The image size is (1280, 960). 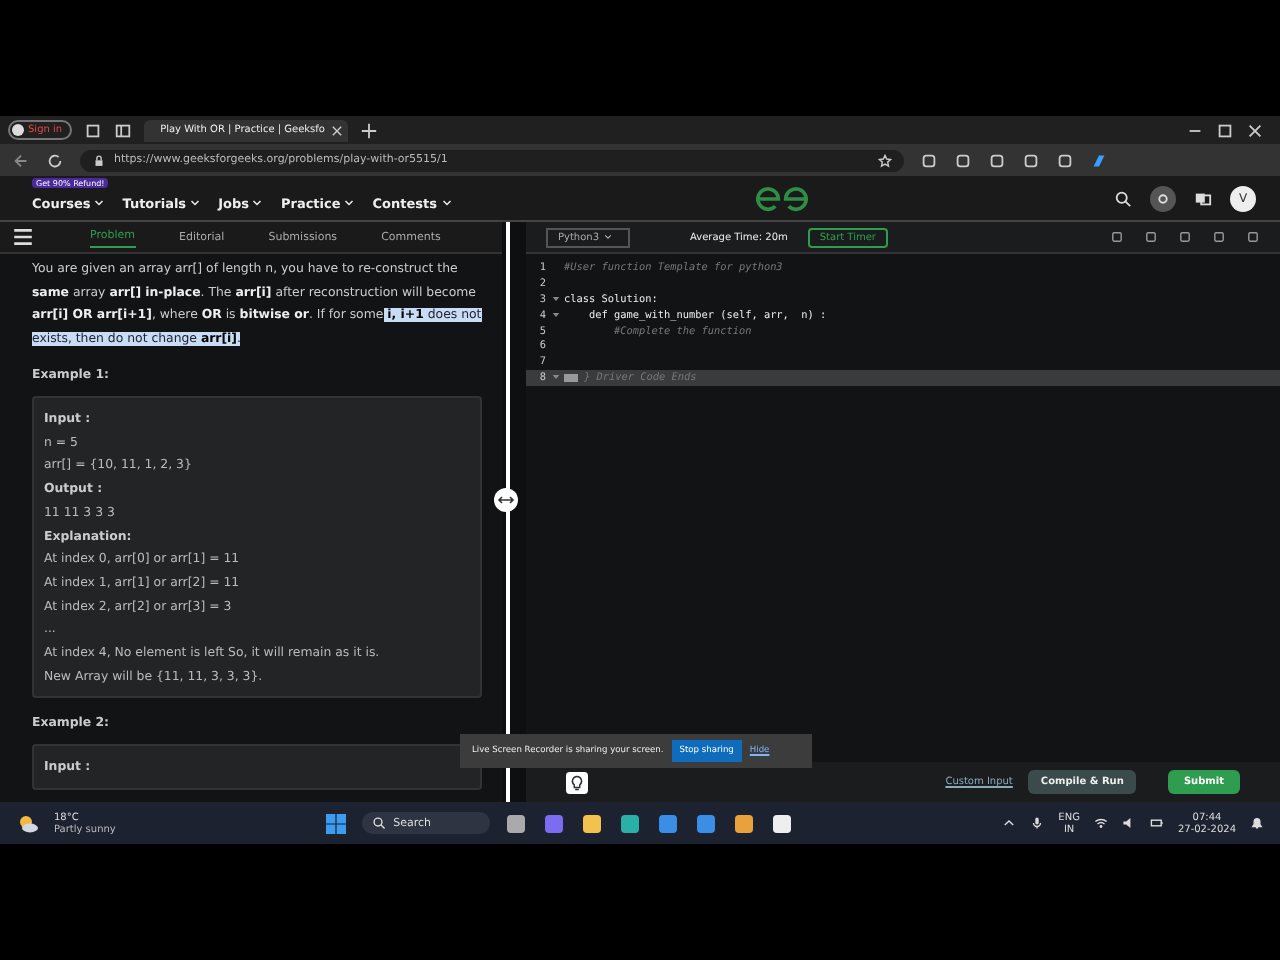 I want to click on notification-bell-icon, so click(x=1257, y=823).